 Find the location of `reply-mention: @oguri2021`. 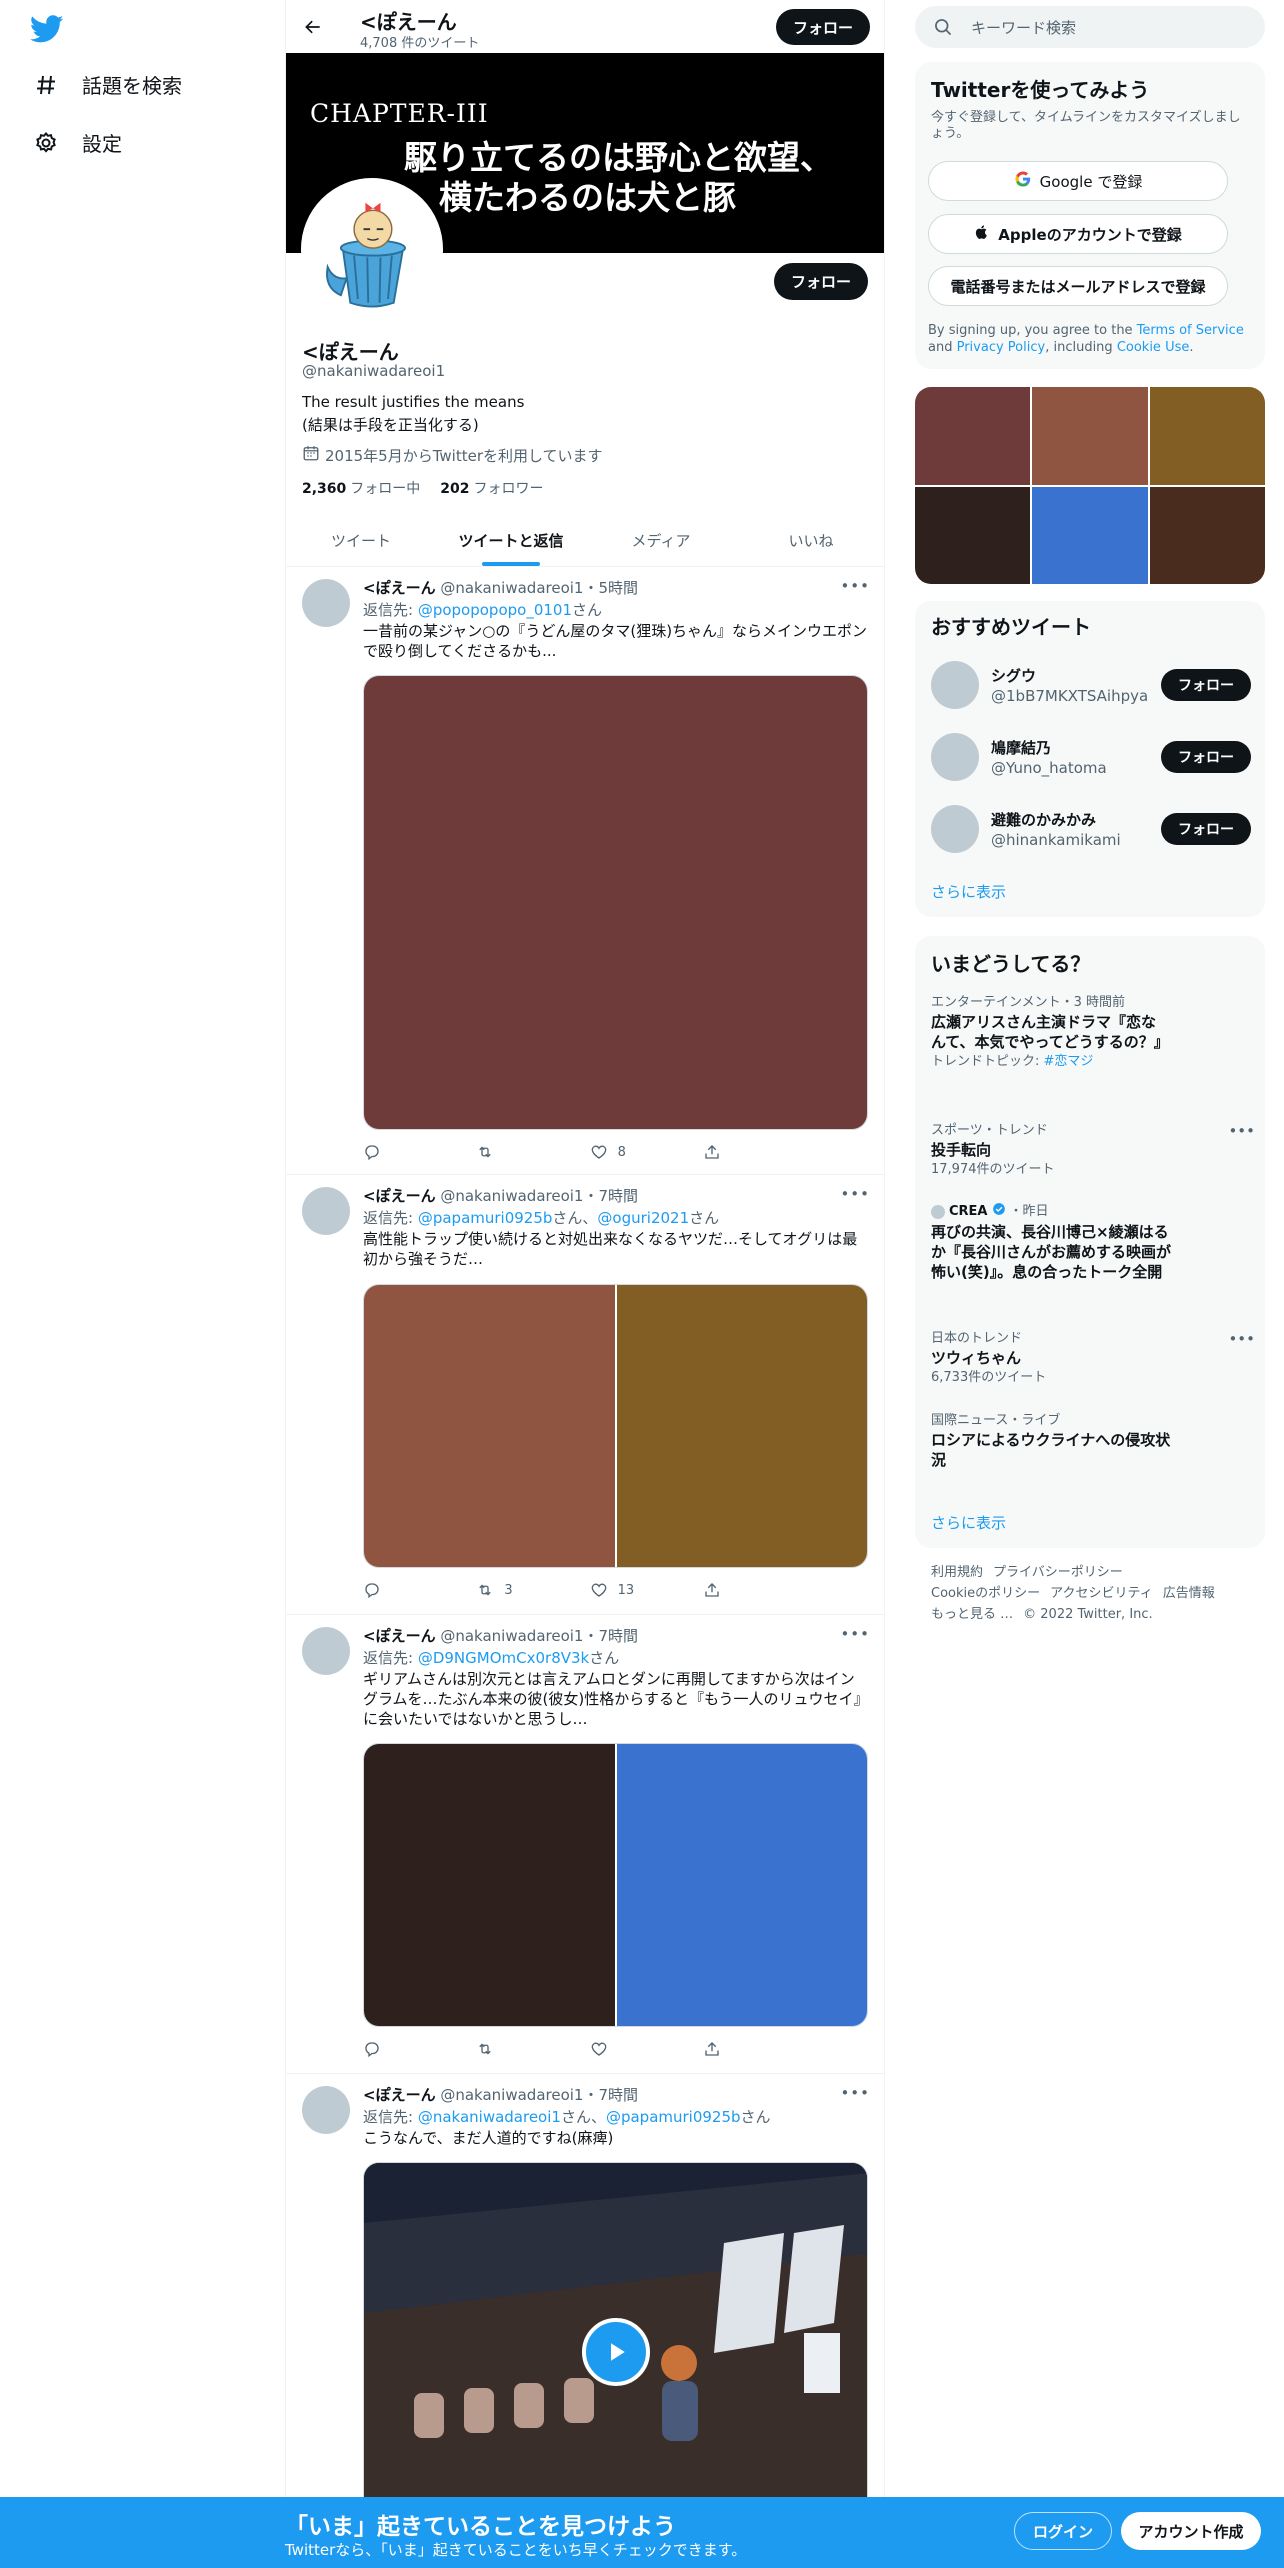

reply-mention: @oguri2021 is located at coordinates (643, 1218).